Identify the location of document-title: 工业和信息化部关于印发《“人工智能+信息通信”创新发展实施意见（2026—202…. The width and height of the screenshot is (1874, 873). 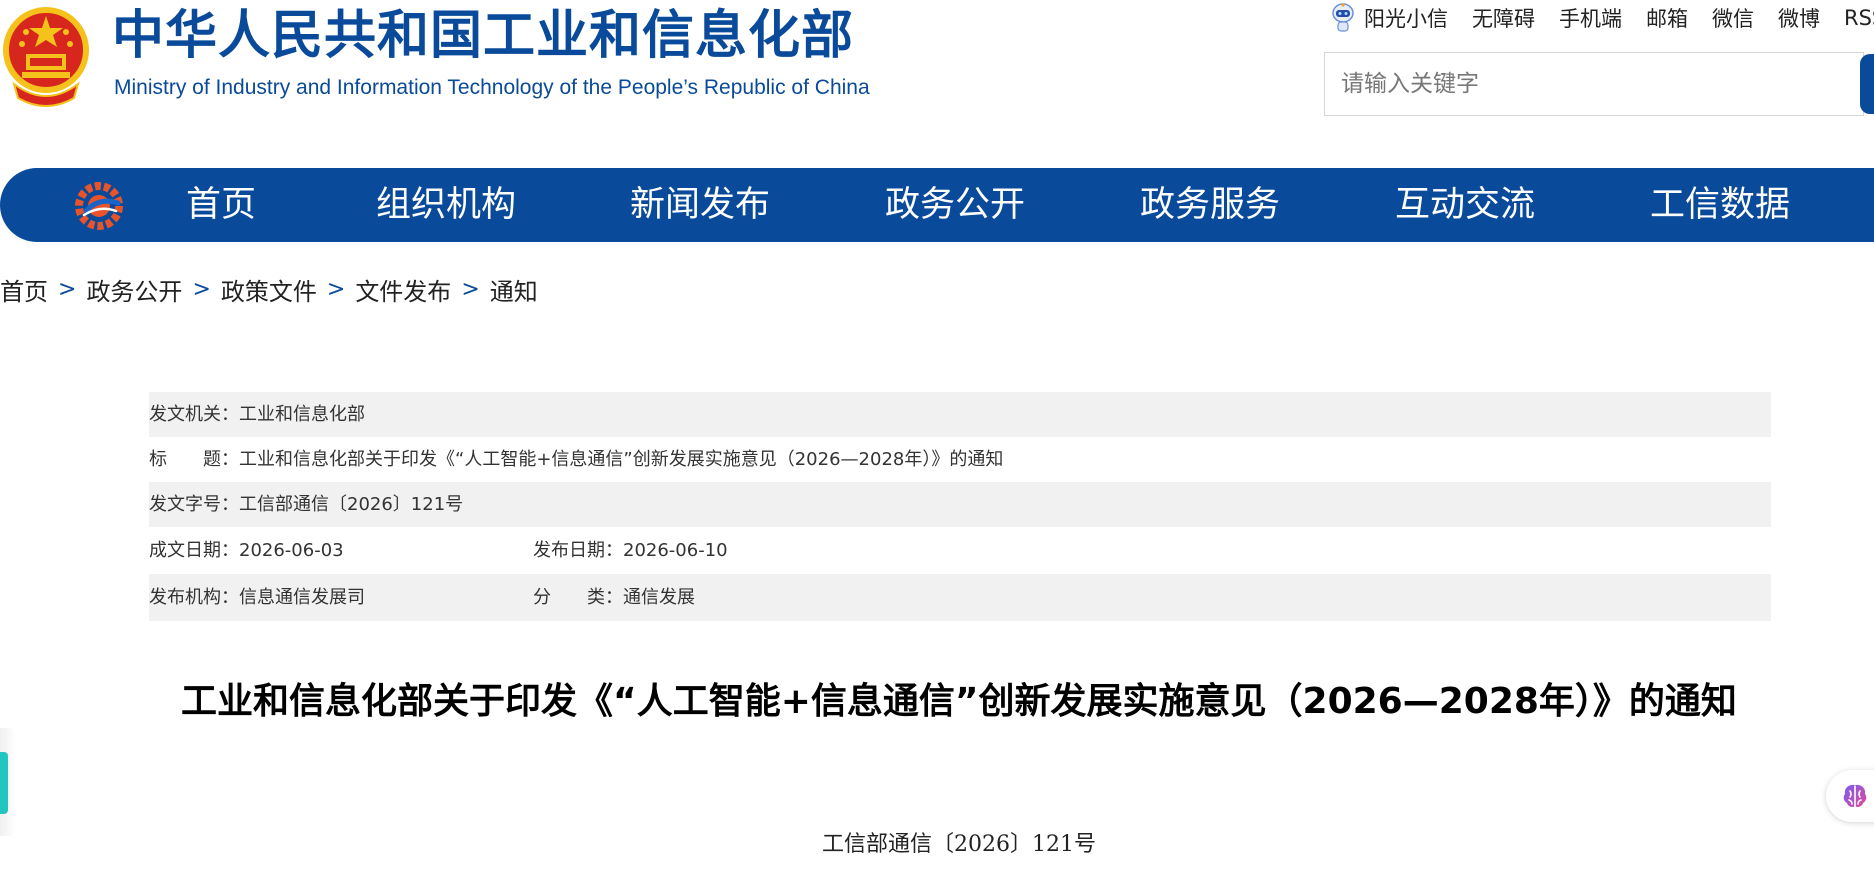
(959, 701).